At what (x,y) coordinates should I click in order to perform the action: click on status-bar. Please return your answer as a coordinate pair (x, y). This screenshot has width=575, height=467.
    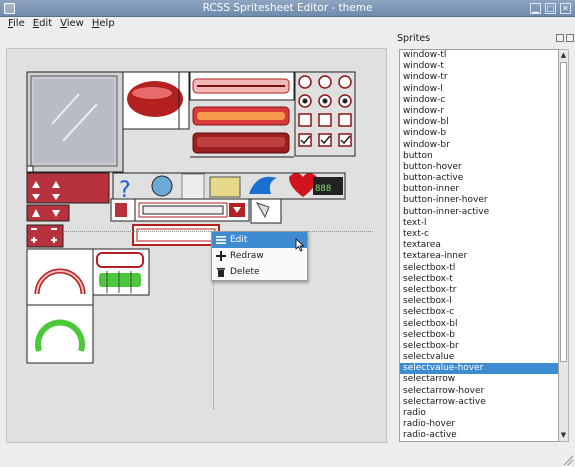
    Looking at the image, I should click on (287, 456).